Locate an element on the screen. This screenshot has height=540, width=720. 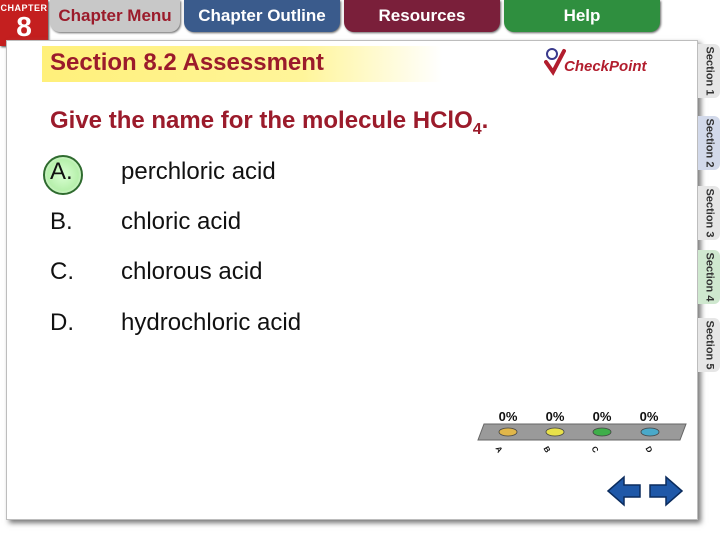
chart-marker-d is located at coordinates (650, 432).